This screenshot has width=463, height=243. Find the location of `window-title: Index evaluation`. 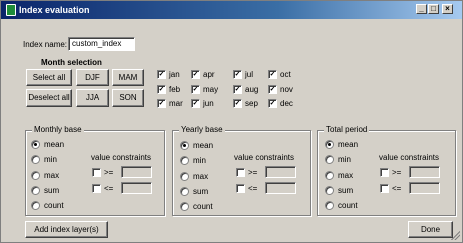

window-title: Index evaluation is located at coordinates (54, 10).